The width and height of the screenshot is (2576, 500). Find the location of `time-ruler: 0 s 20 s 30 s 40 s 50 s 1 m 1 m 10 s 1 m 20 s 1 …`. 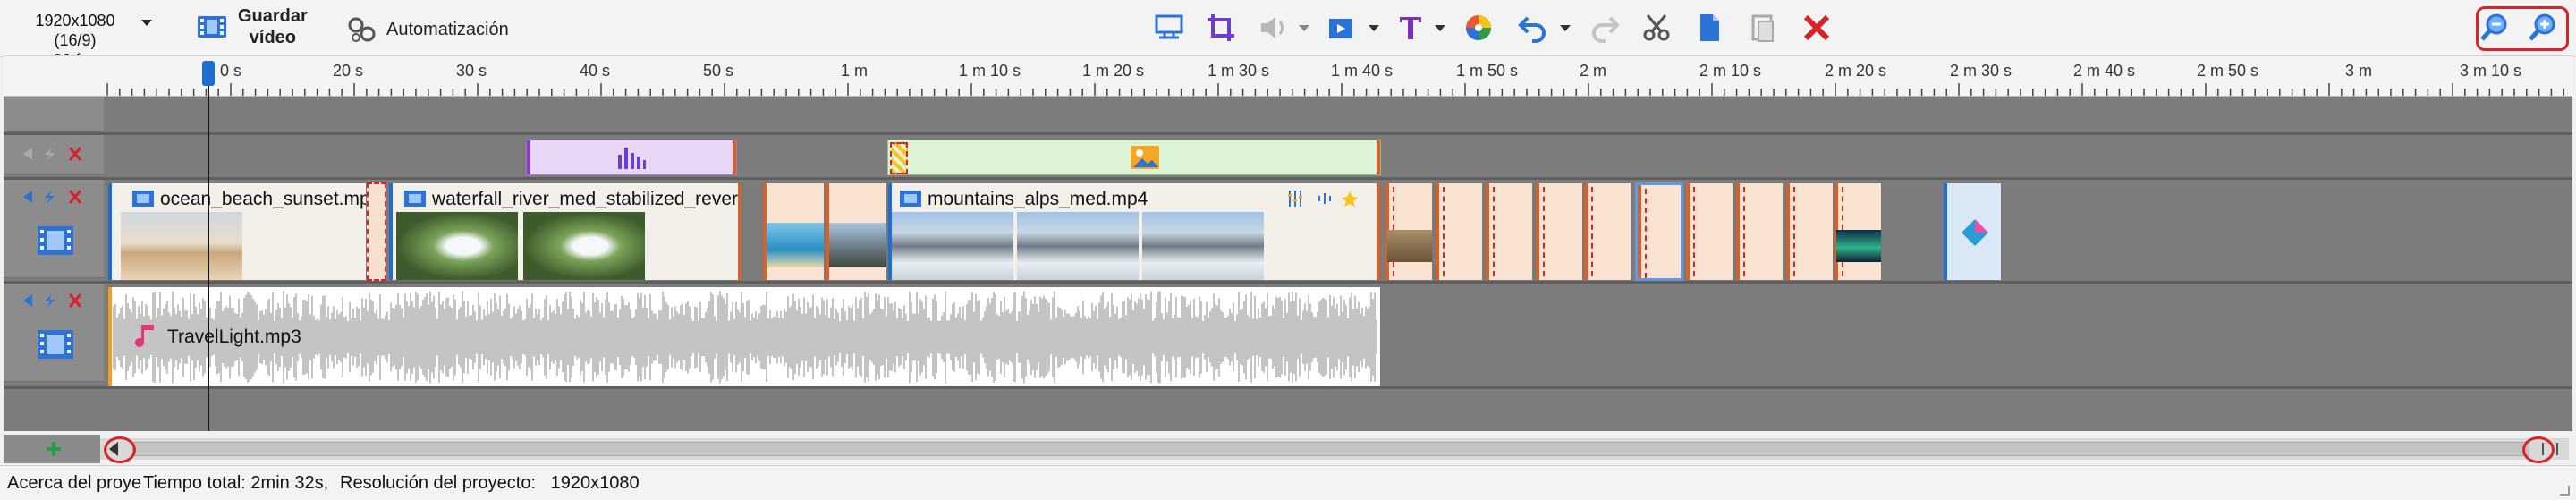

time-ruler: 0 s 20 s 30 s 40 s 50 s 1 m 1 m 10 s 1 m 20 s 1 … is located at coordinates (1288, 76).